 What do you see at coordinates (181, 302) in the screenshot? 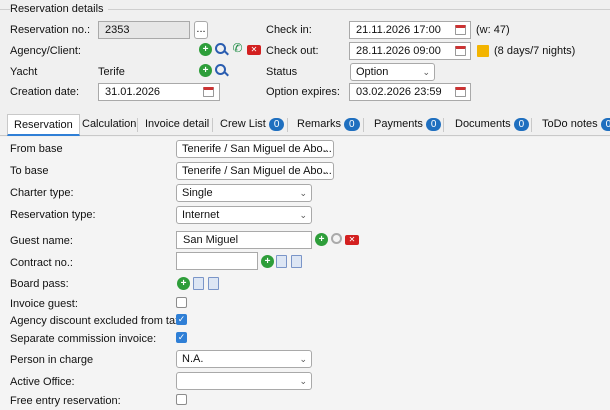
I see `invoice-guest-checkbox` at bounding box center [181, 302].